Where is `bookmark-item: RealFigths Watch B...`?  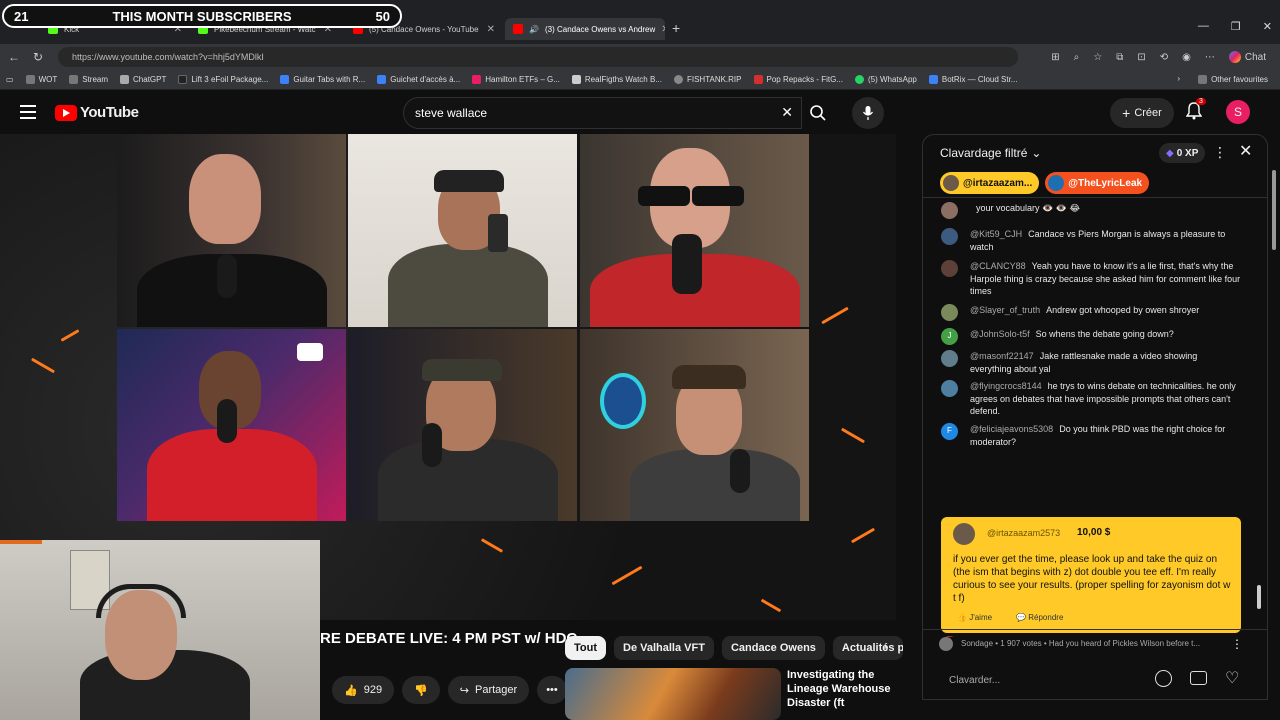 bookmark-item: RealFigths Watch B... is located at coordinates (616, 79).